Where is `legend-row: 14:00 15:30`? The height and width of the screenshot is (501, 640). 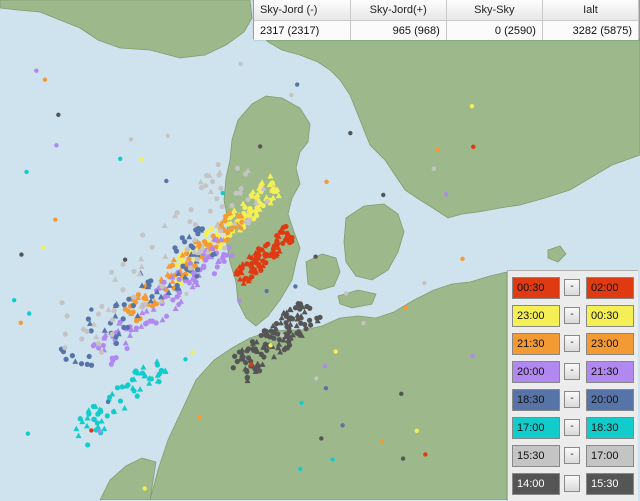 legend-row: 14:00 15:30 is located at coordinates (574, 484).